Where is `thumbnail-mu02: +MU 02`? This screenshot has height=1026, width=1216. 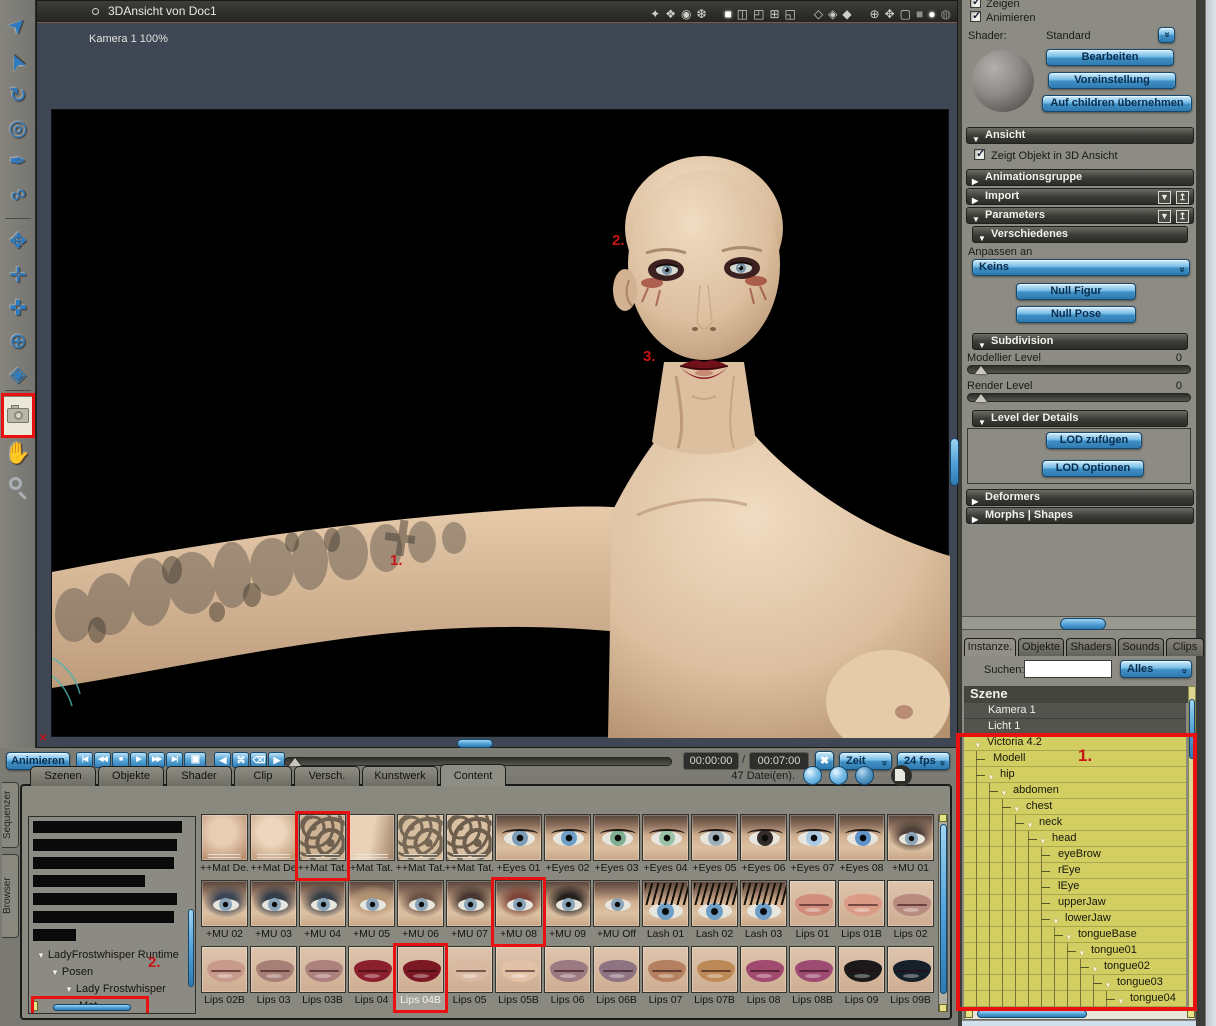
thumbnail-mu02: +MU 02 is located at coordinates (224, 912).